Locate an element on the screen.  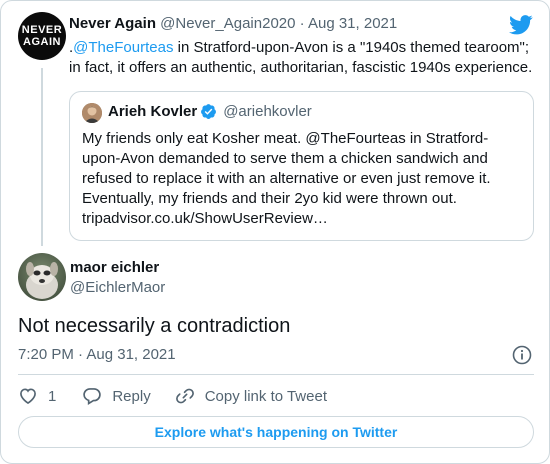
like-button: 1 is located at coordinates (37, 396).